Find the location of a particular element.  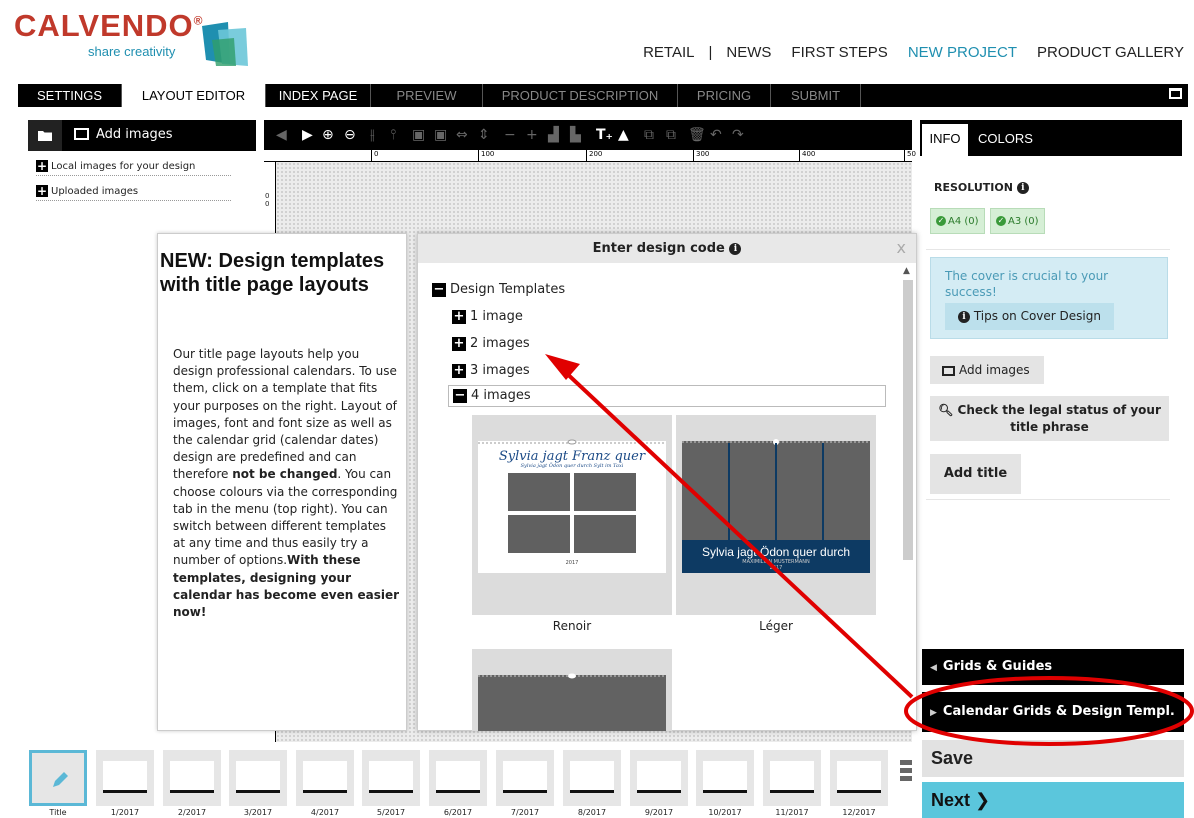

tree-design-templates: − Design Templates is located at coordinates (498, 290).